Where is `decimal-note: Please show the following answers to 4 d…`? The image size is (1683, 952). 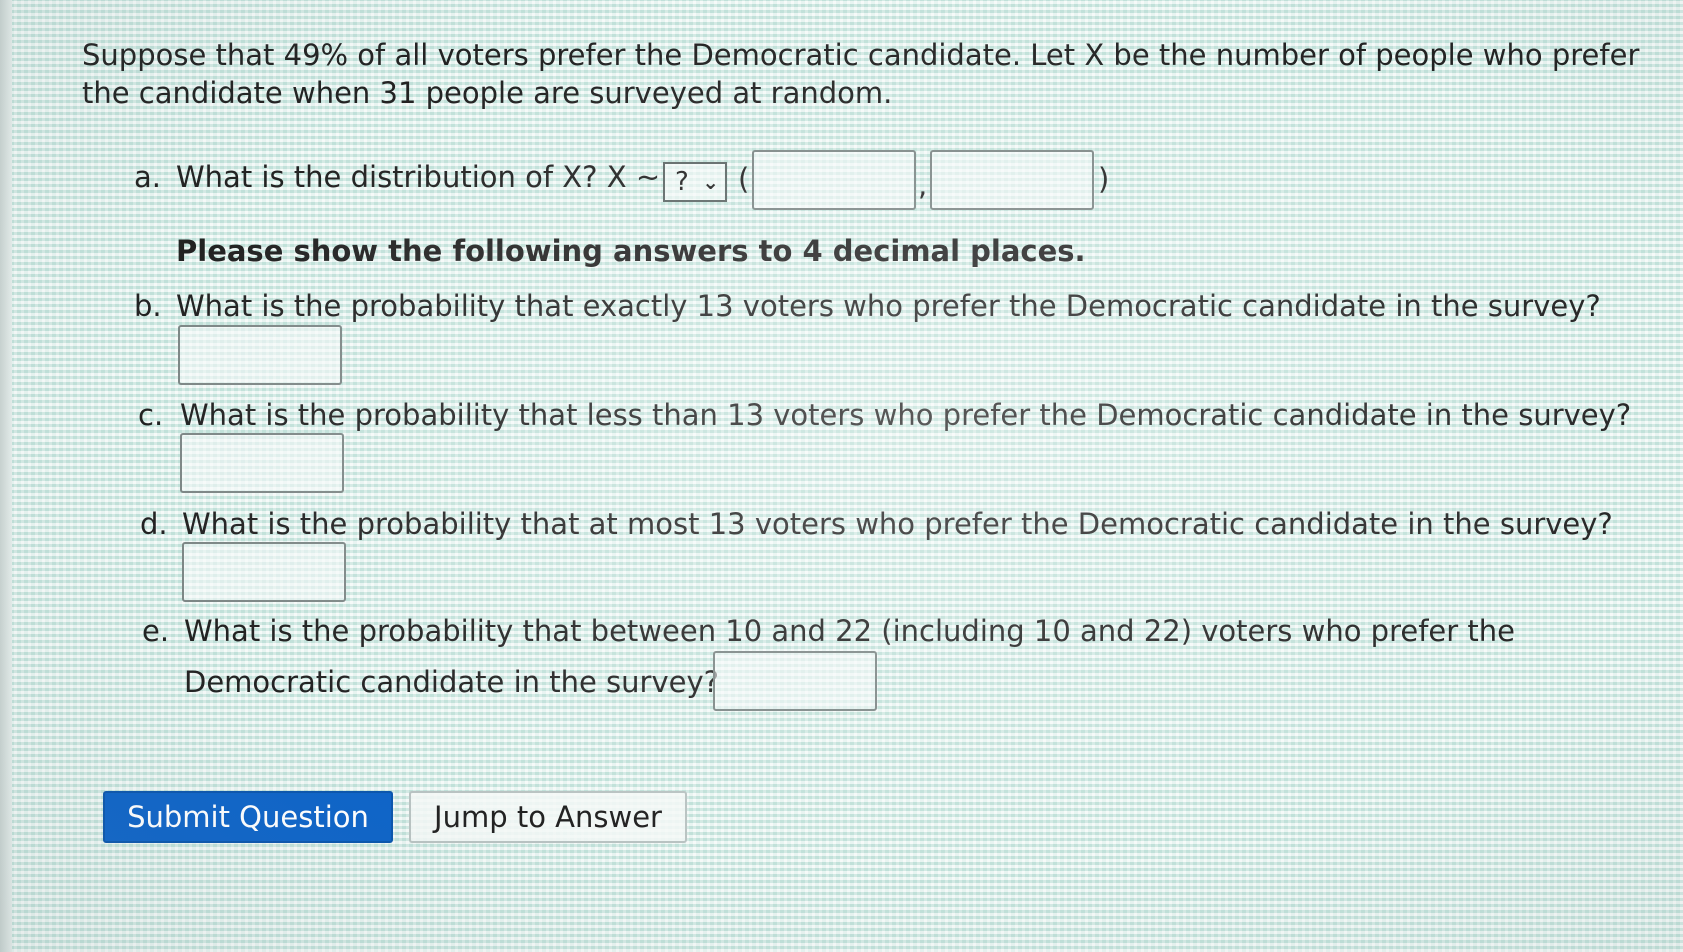
decimal-note: Please show the following answers to 4 d… is located at coordinates (631, 251).